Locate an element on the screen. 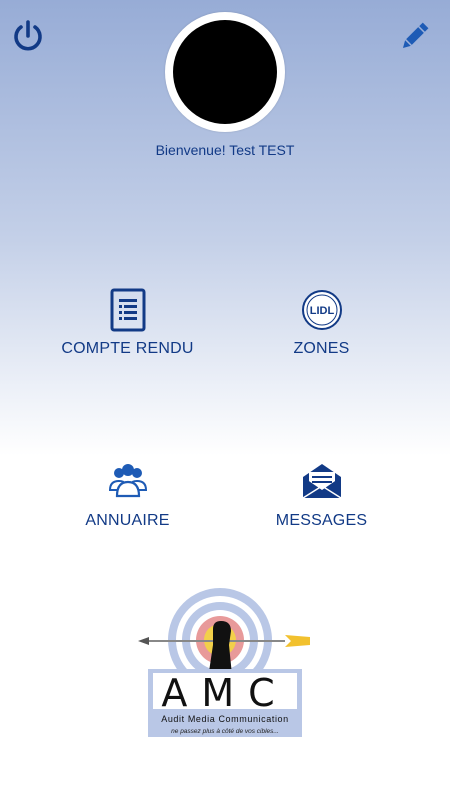 The width and height of the screenshot is (450, 800). menu-compte-rendu: COMPTE RENDU is located at coordinates (127, 323).